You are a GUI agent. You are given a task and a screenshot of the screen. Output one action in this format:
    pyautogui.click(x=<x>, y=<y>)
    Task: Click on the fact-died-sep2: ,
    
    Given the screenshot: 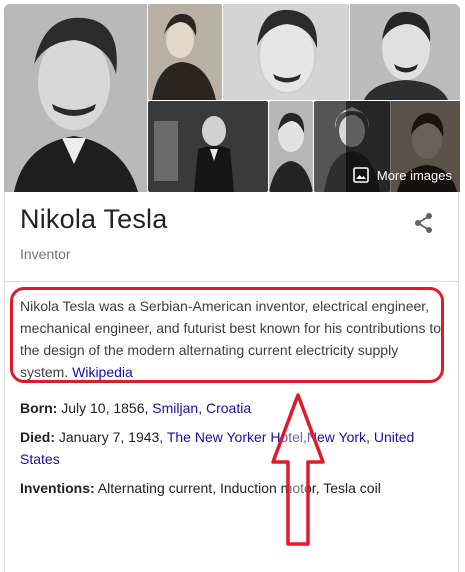 What is the action you would take?
    pyautogui.click(x=368, y=437)
    